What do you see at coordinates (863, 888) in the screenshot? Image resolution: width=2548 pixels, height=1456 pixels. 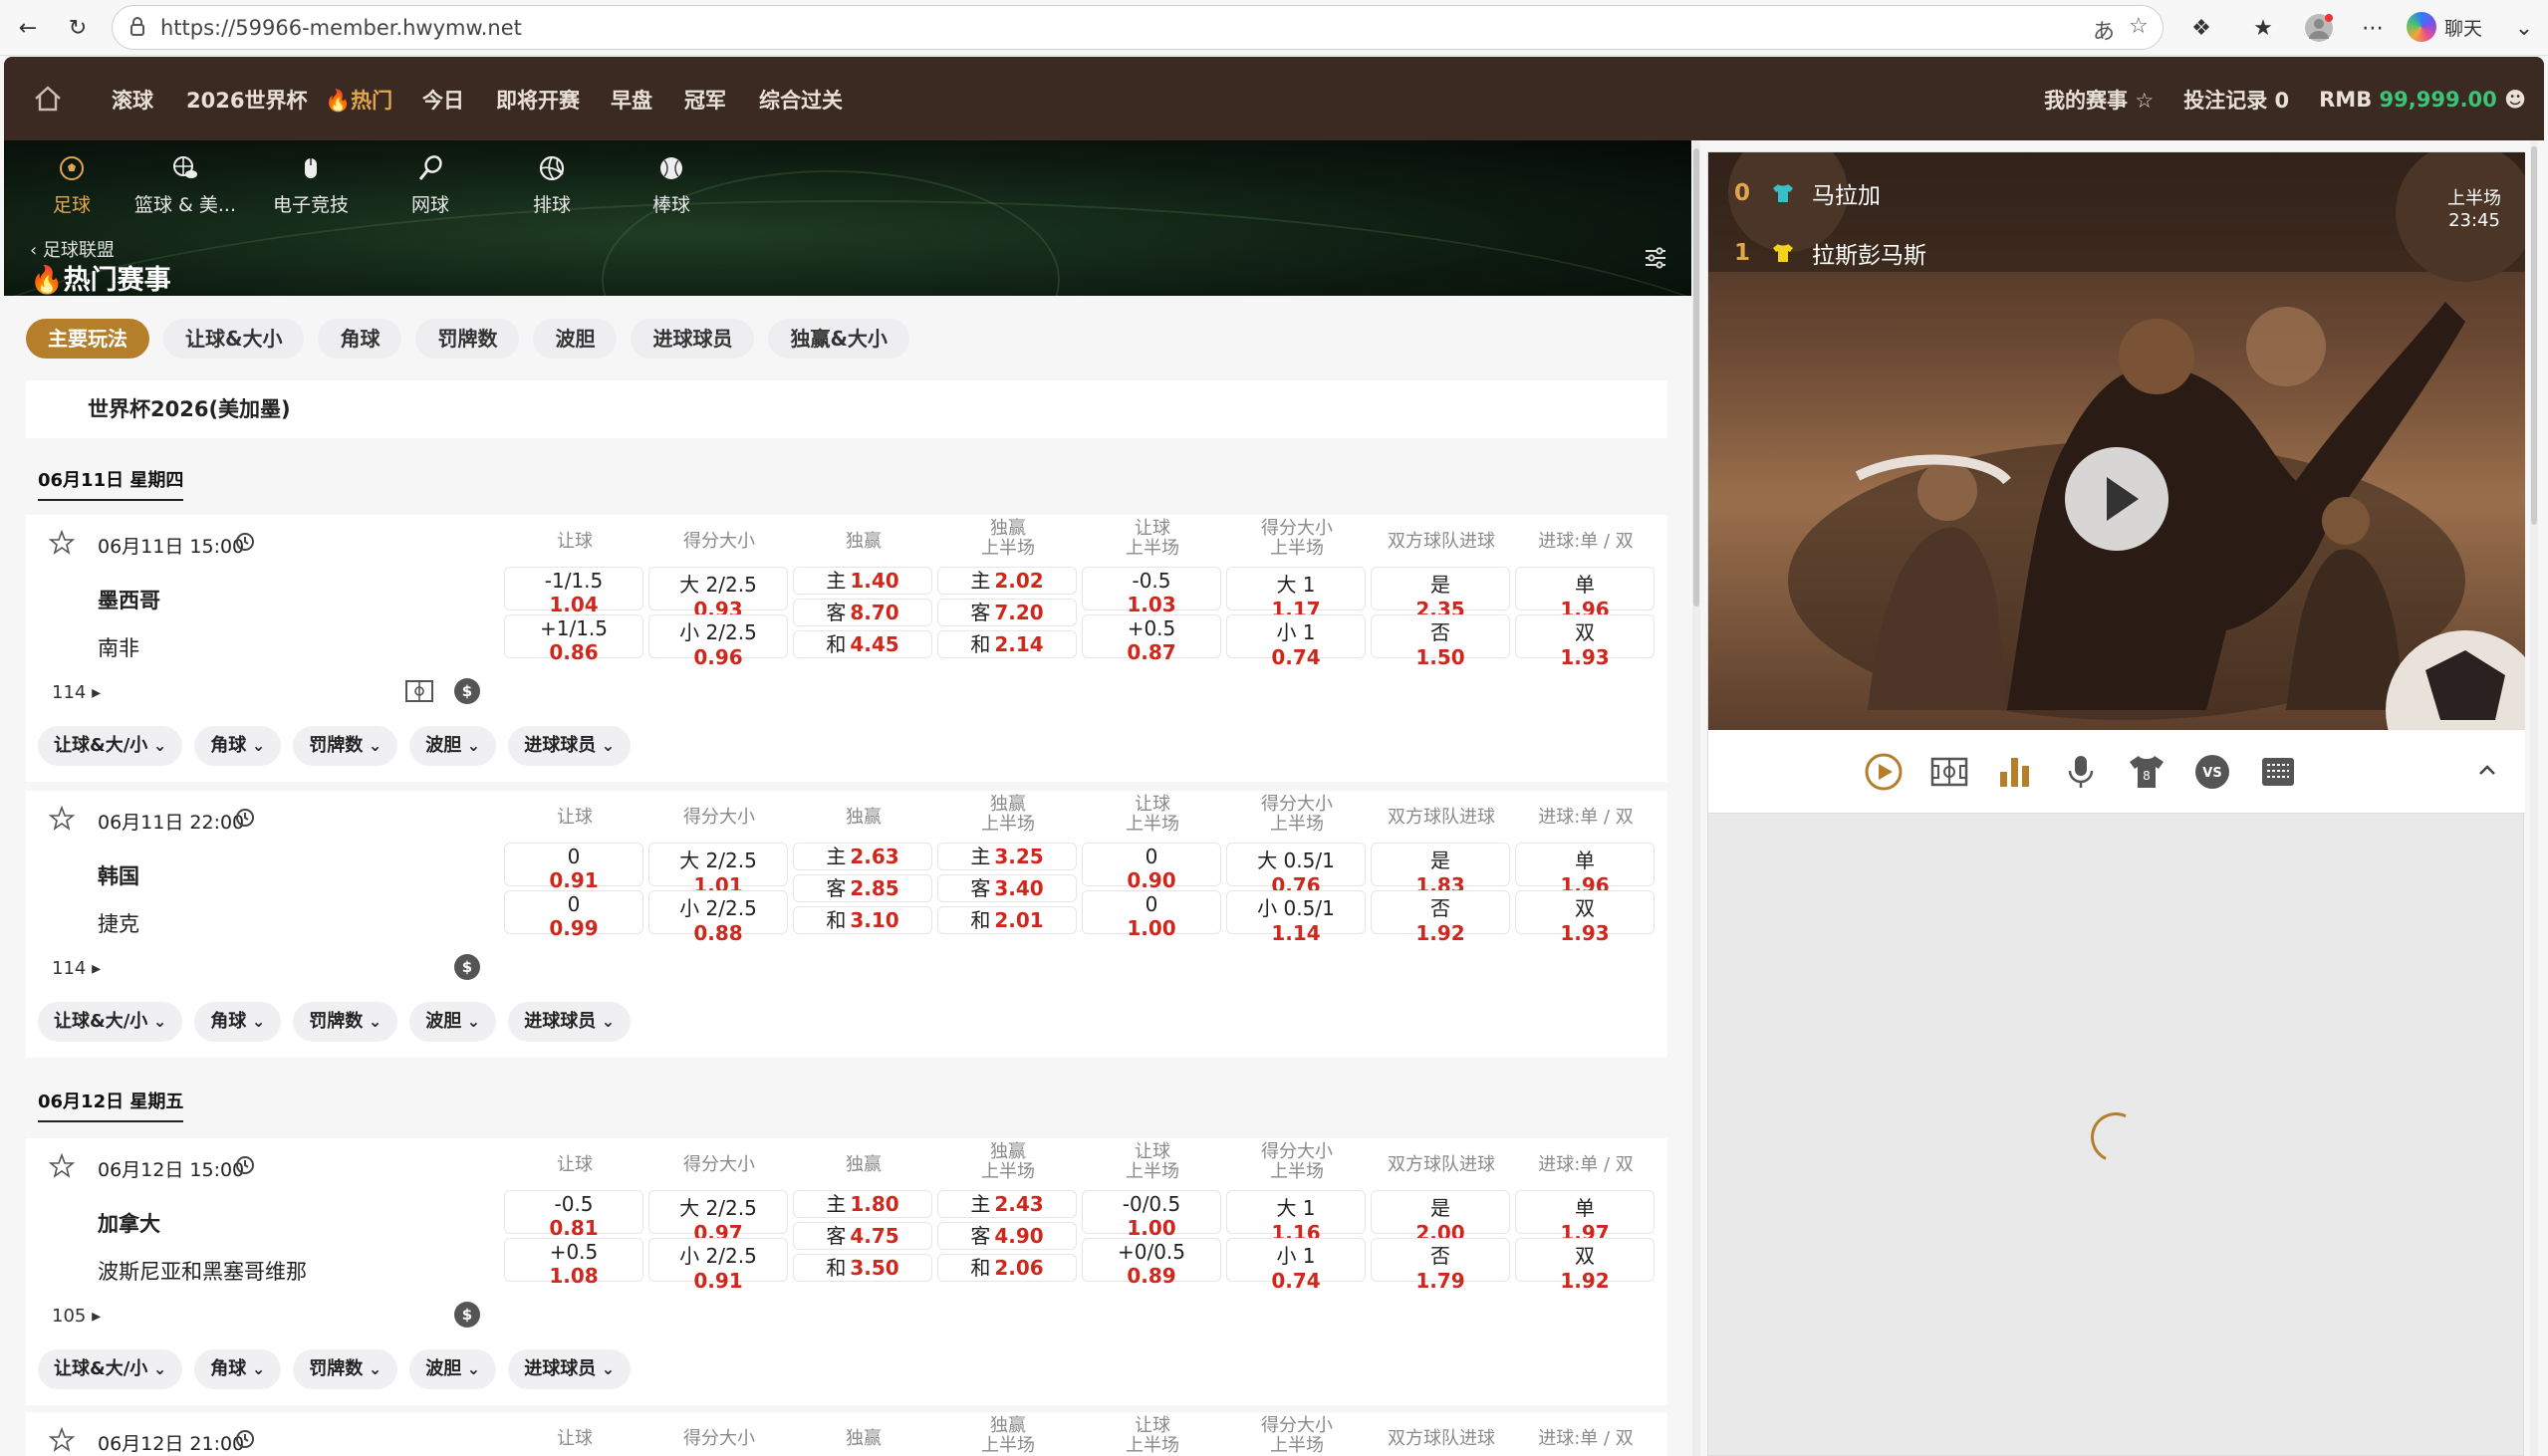 I see `odds-cell-match-winner: 客 2.85` at bounding box center [863, 888].